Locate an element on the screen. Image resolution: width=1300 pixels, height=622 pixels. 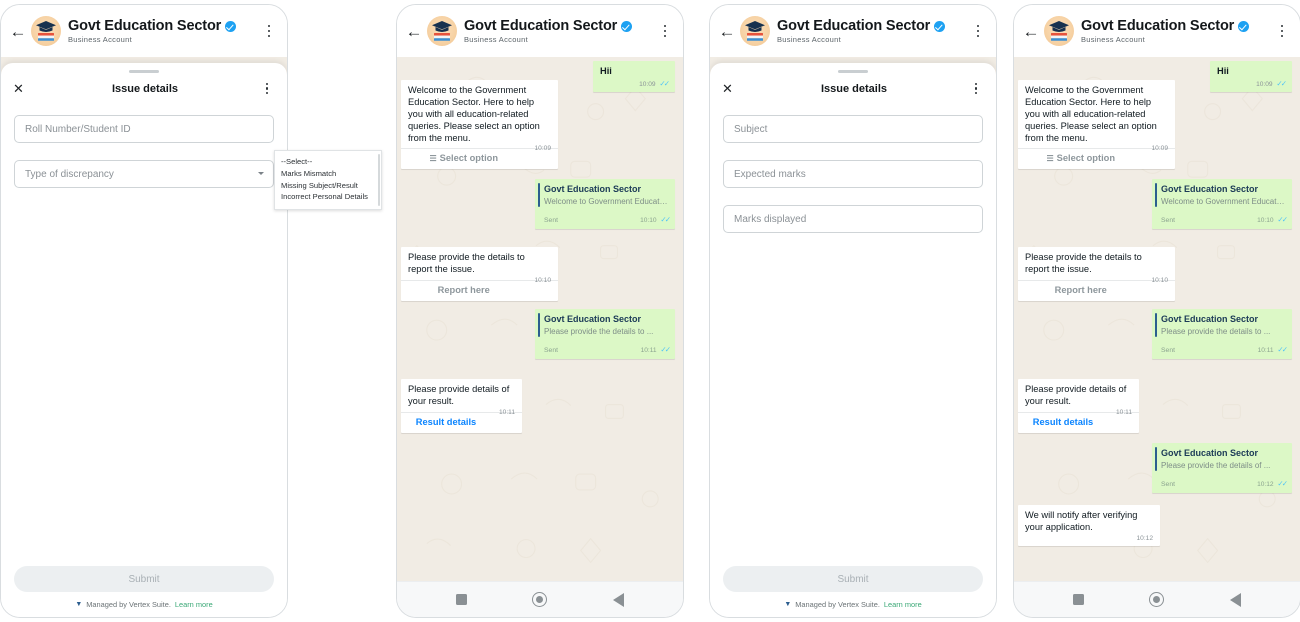
dropdown-option-marks-mismatch: Marks Mismatch is located at coordinates (328, 174).